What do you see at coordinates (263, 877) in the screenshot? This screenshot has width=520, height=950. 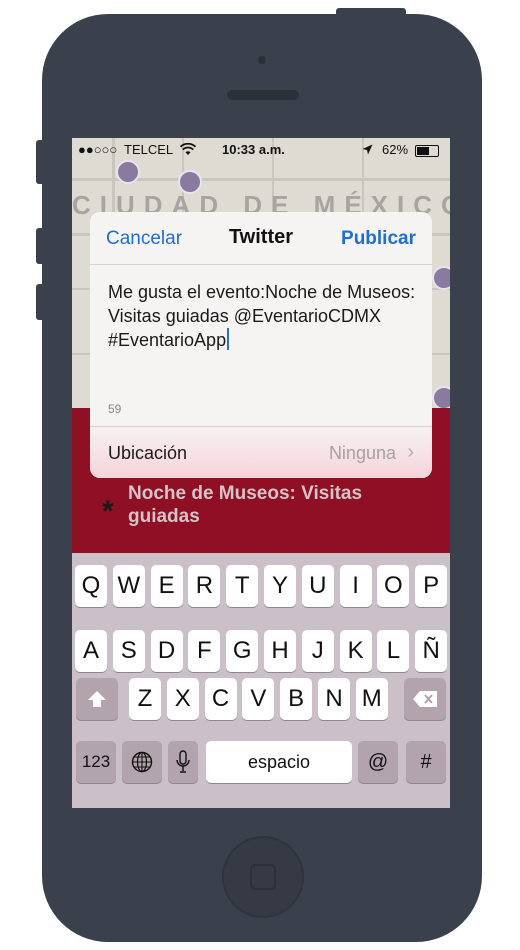 I see `home-square-icon` at bounding box center [263, 877].